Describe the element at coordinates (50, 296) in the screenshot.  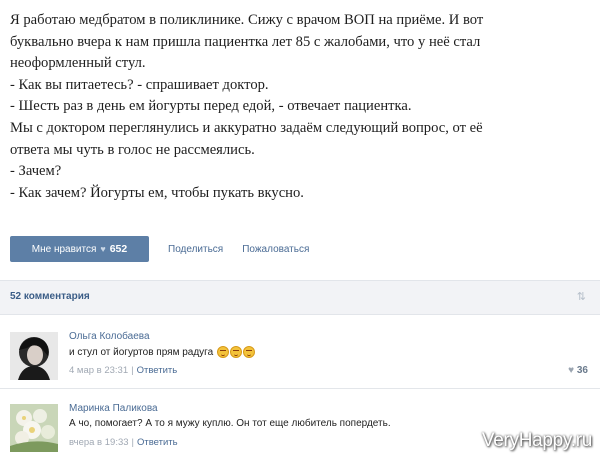
I see `comments-count: 52 комментария` at that location.